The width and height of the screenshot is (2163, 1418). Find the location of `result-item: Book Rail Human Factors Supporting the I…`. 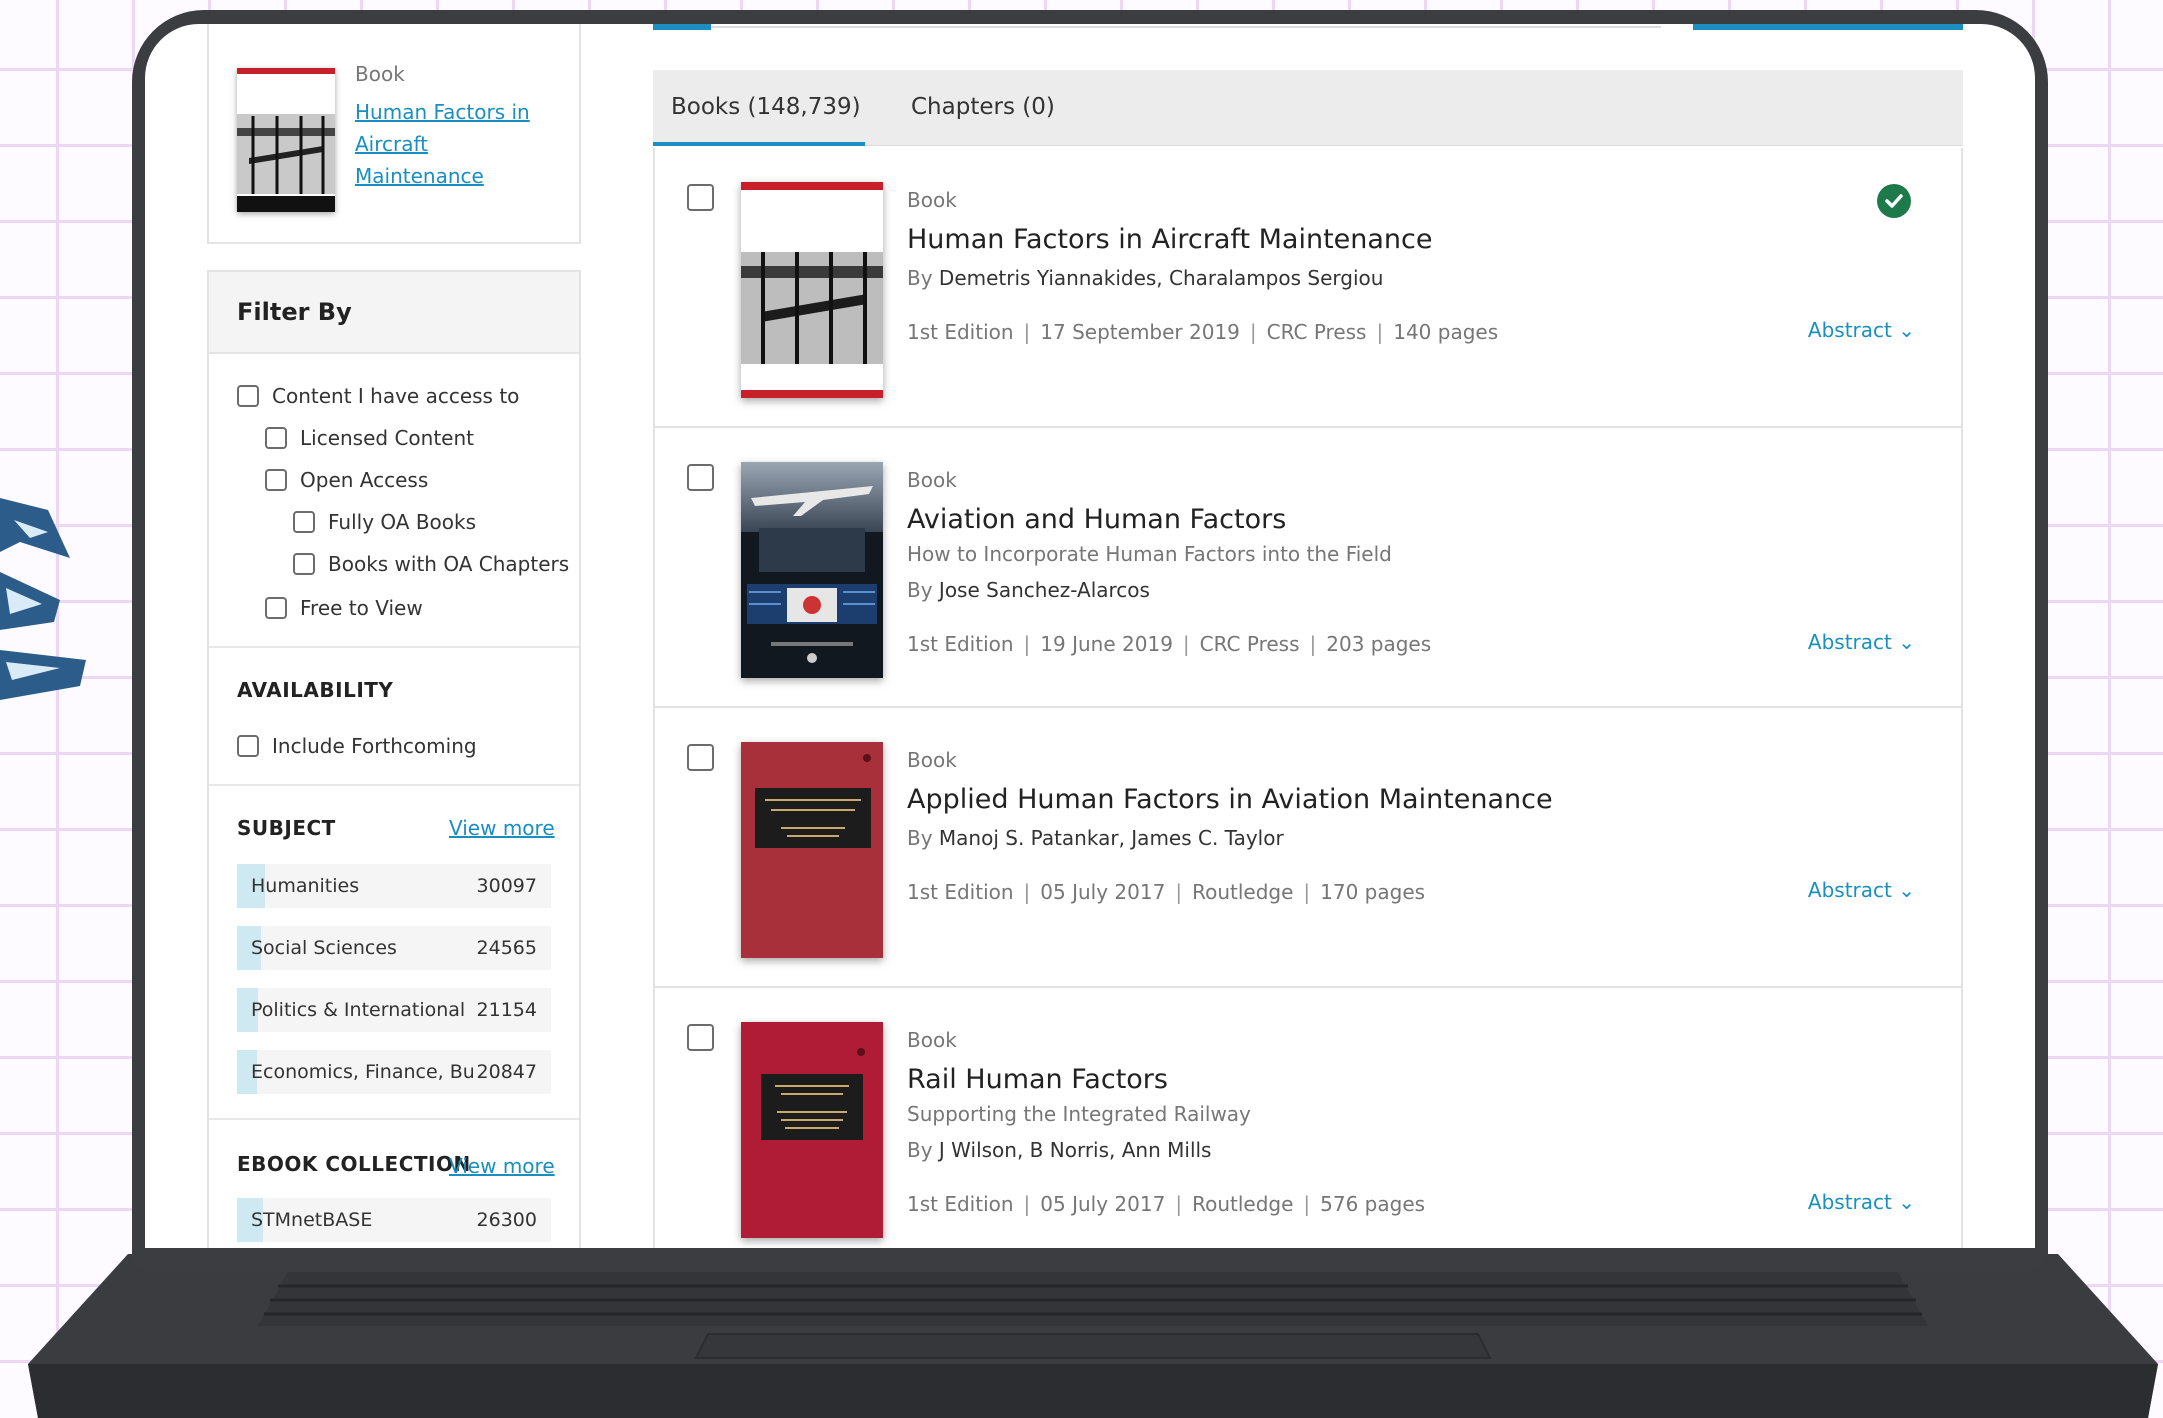

result-item: Book Rail Human Factors Supporting the I… is located at coordinates (1308, 1118).